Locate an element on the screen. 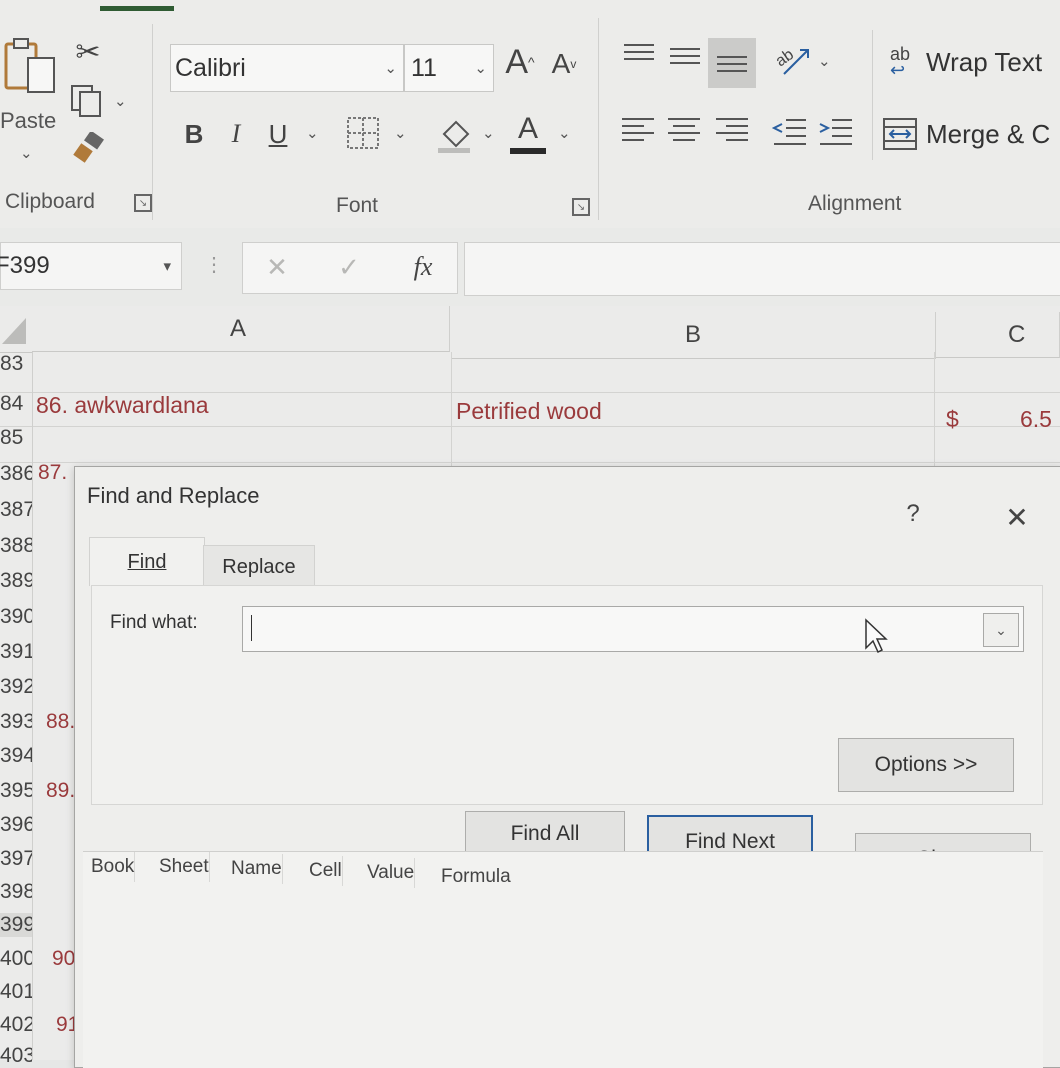 This screenshot has height=1068, width=1060. orientation-button: ab is located at coordinates (793, 60).